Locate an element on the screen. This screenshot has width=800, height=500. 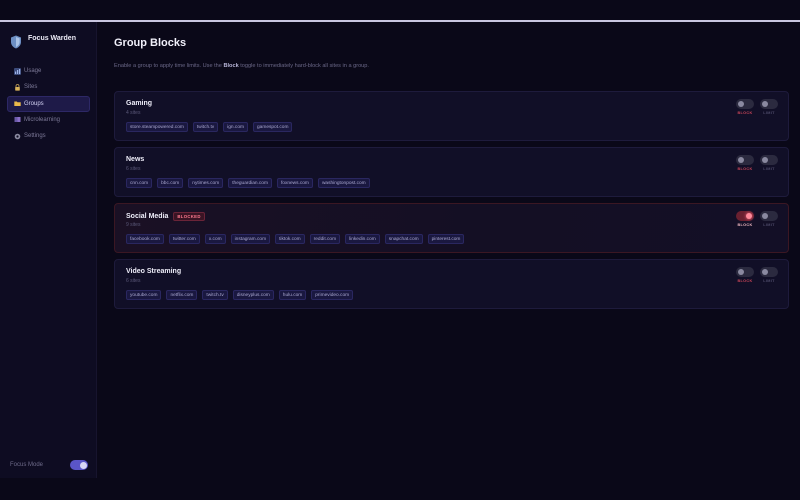
site-chip: facebook.com is located at coordinates (145, 239).